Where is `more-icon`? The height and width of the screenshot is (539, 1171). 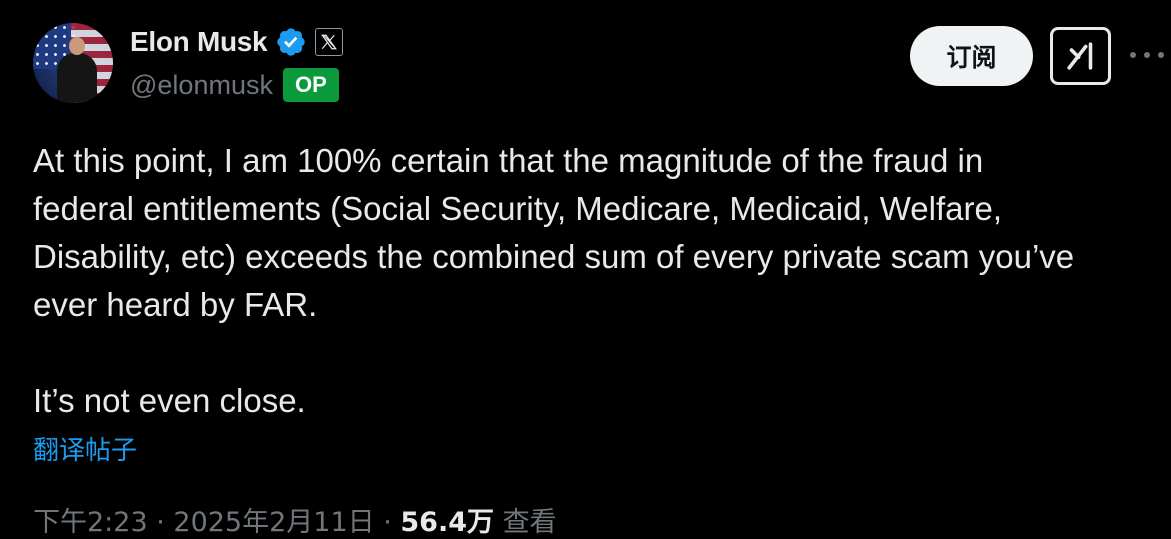 more-icon is located at coordinates (1147, 55).